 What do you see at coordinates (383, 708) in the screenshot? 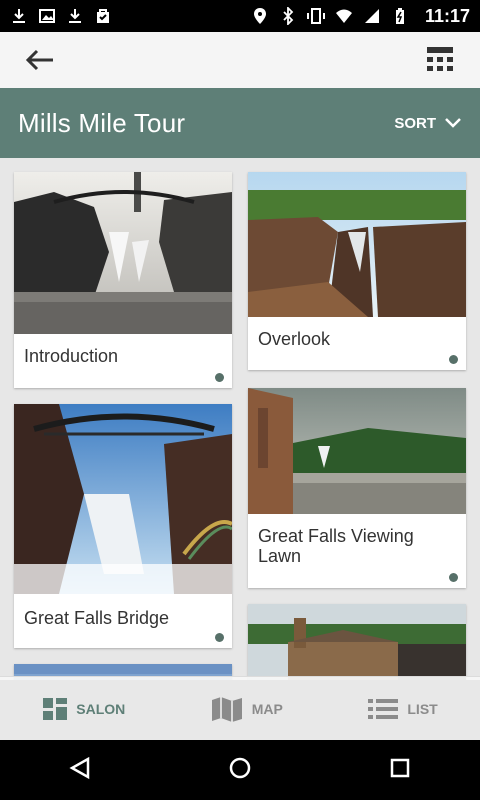
I see `list-icon` at bounding box center [383, 708].